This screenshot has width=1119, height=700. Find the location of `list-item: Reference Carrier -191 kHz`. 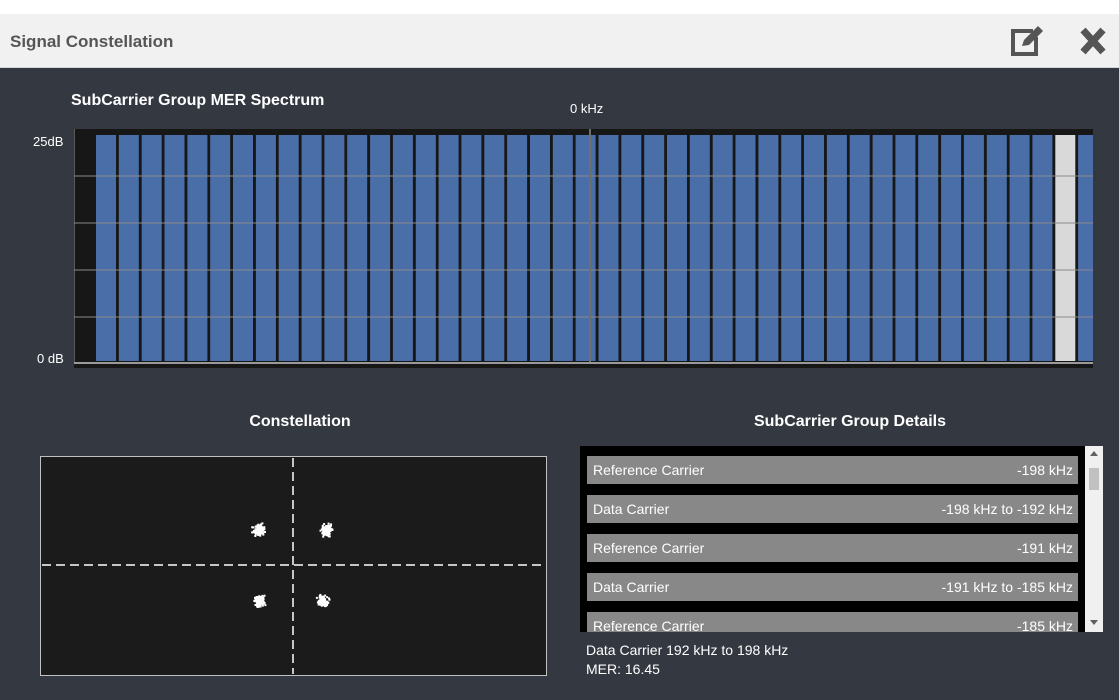

list-item: Reference Carrier -191 kHz is located at coordinates (832, 548).